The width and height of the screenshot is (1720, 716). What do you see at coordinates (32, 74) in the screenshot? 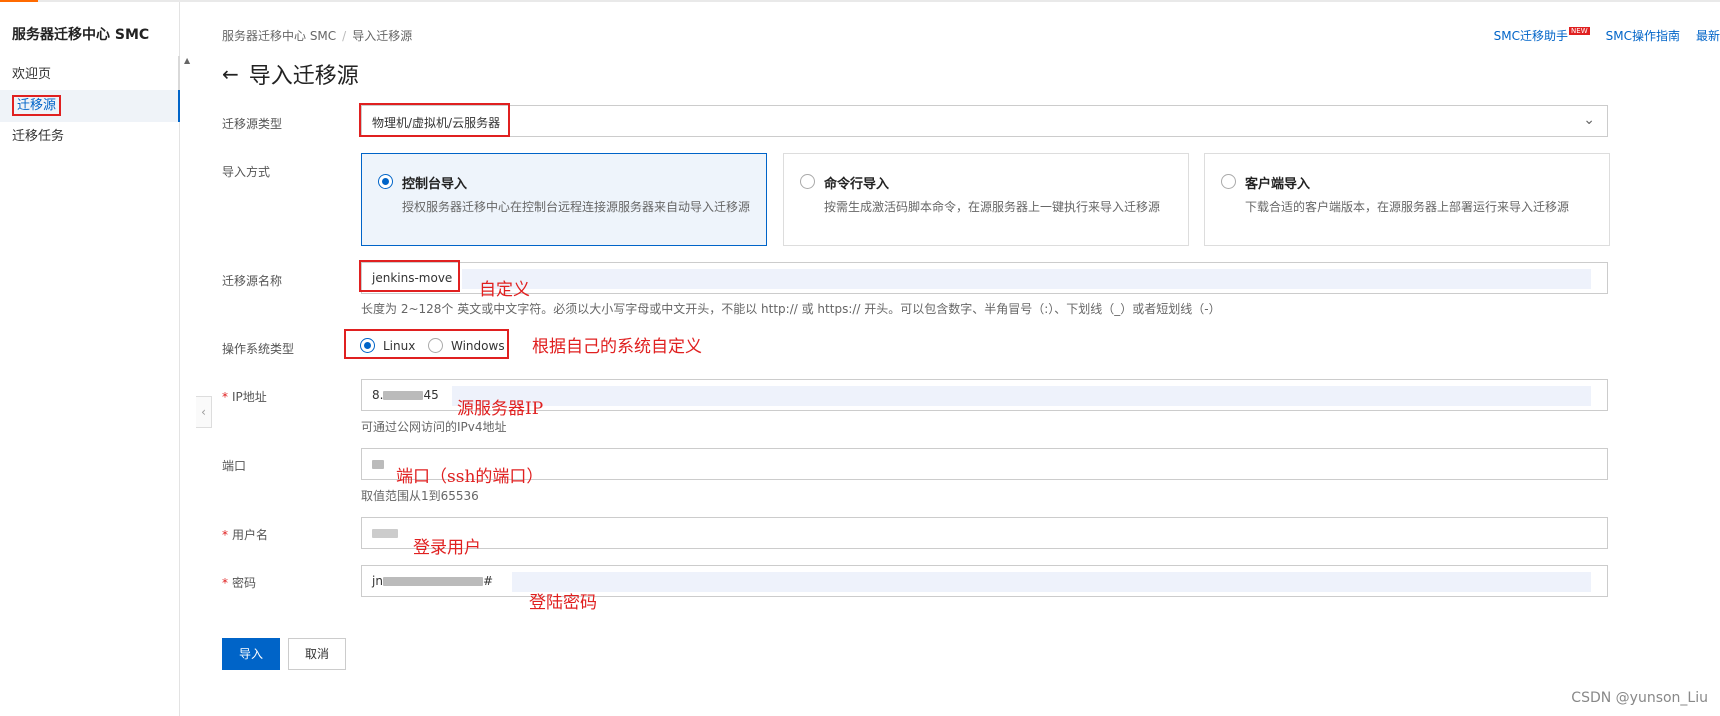
I see `sidebar-item-label: 欢迎页` at bounding box center [32, 74].